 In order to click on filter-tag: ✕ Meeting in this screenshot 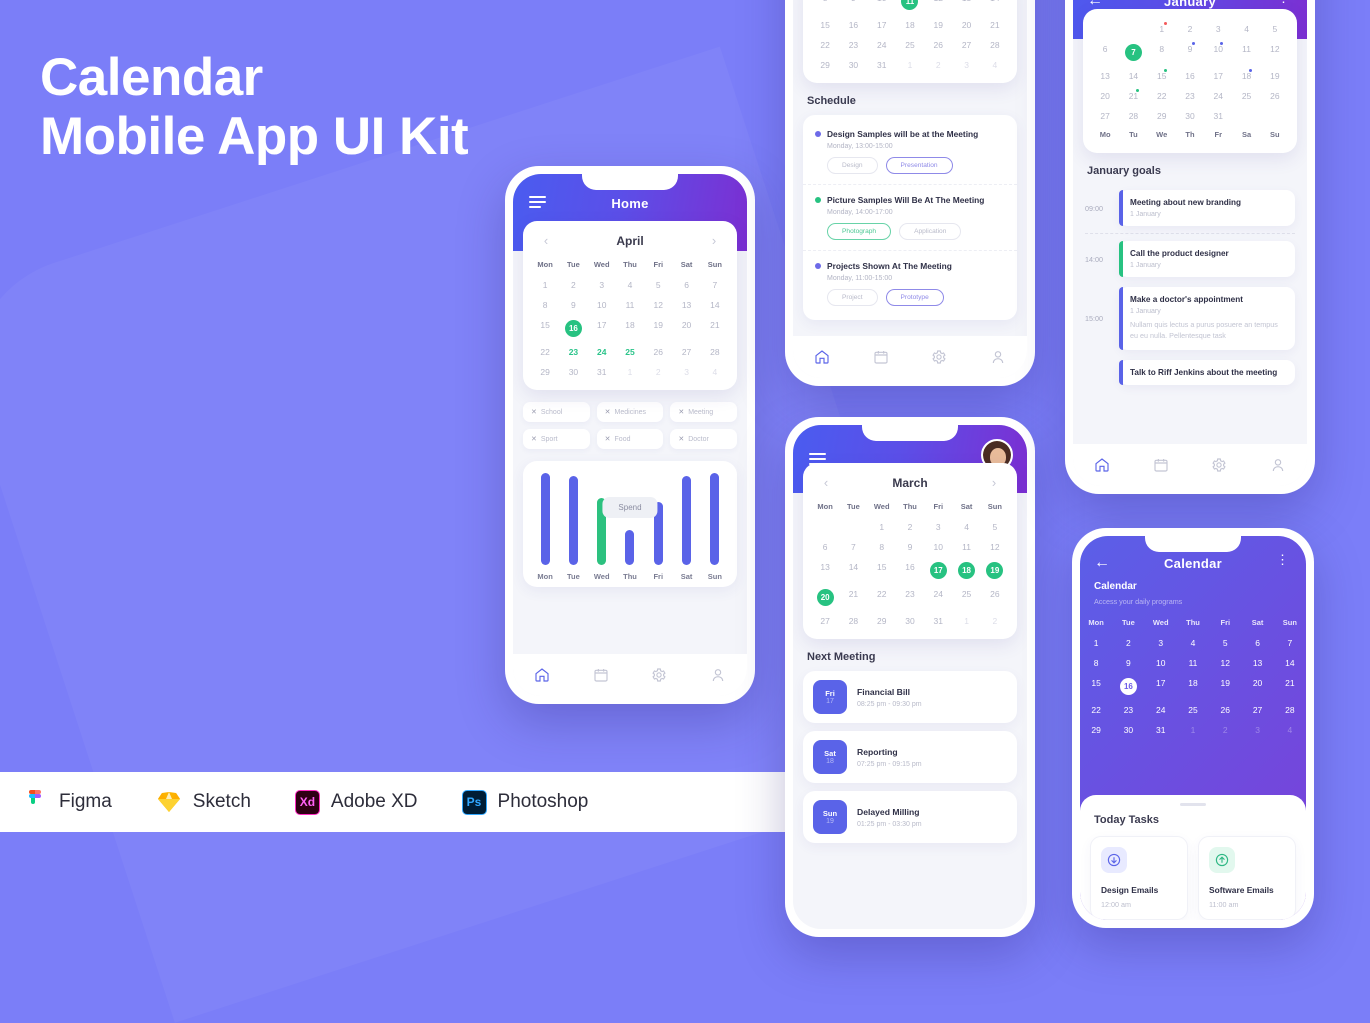, I will do `click(703, 412)`.